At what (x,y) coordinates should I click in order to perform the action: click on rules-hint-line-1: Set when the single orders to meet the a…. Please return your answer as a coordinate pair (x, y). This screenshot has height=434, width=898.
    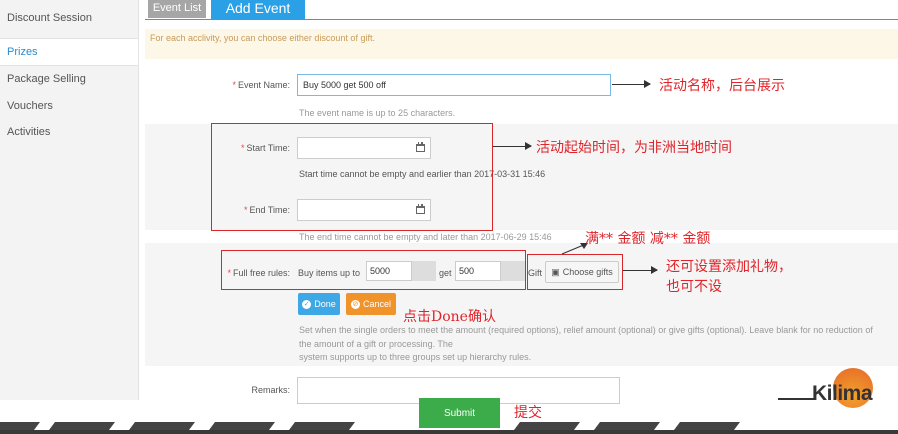
    Looking at the image, I should click on (586, 330).